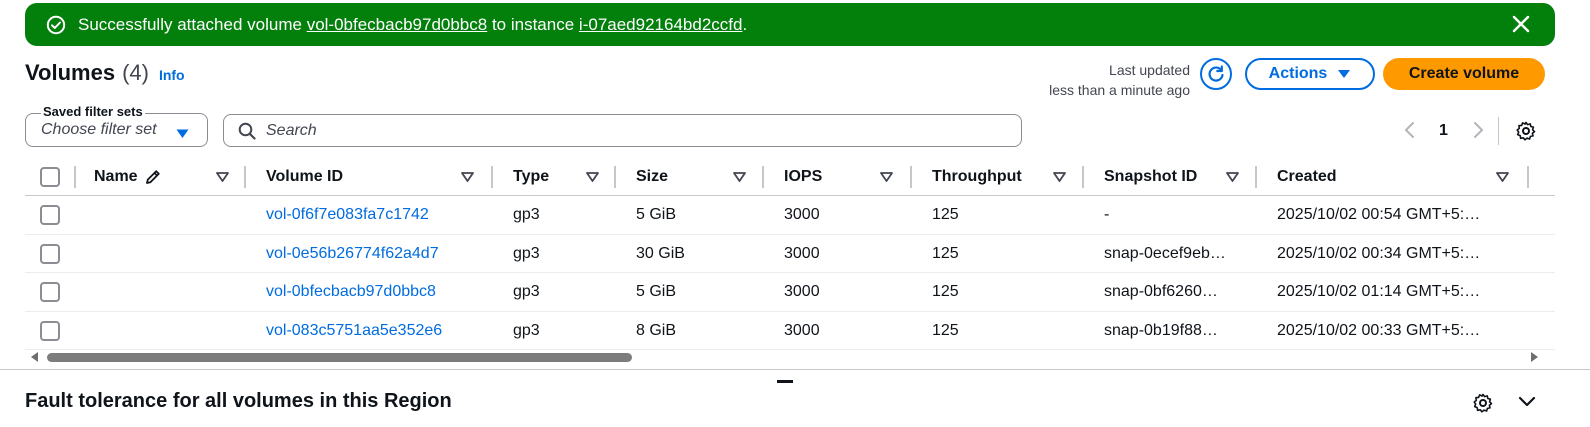 The width and height of the screenshot is (1590, 427). Describe the element at coordinates (661, 24) in the screenshot. I see `flash-instance-link: i-07aed92164bd2ccfd` at that location.